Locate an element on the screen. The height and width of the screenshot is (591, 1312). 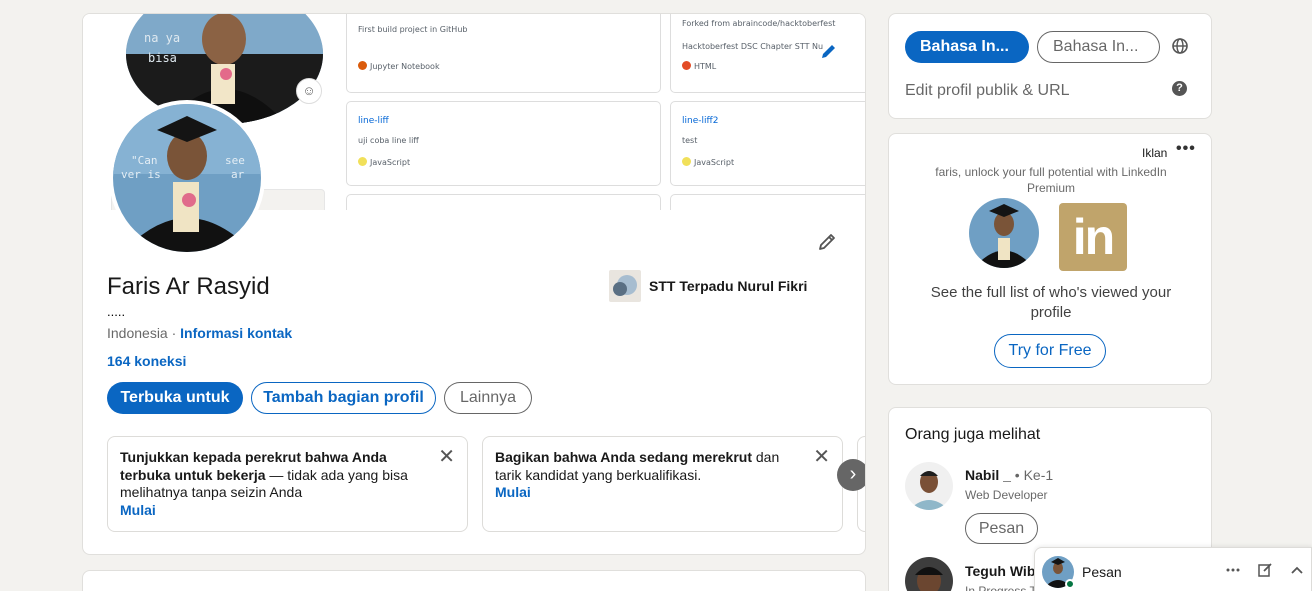
svg-text: ar is located at coordinates (238, 174).